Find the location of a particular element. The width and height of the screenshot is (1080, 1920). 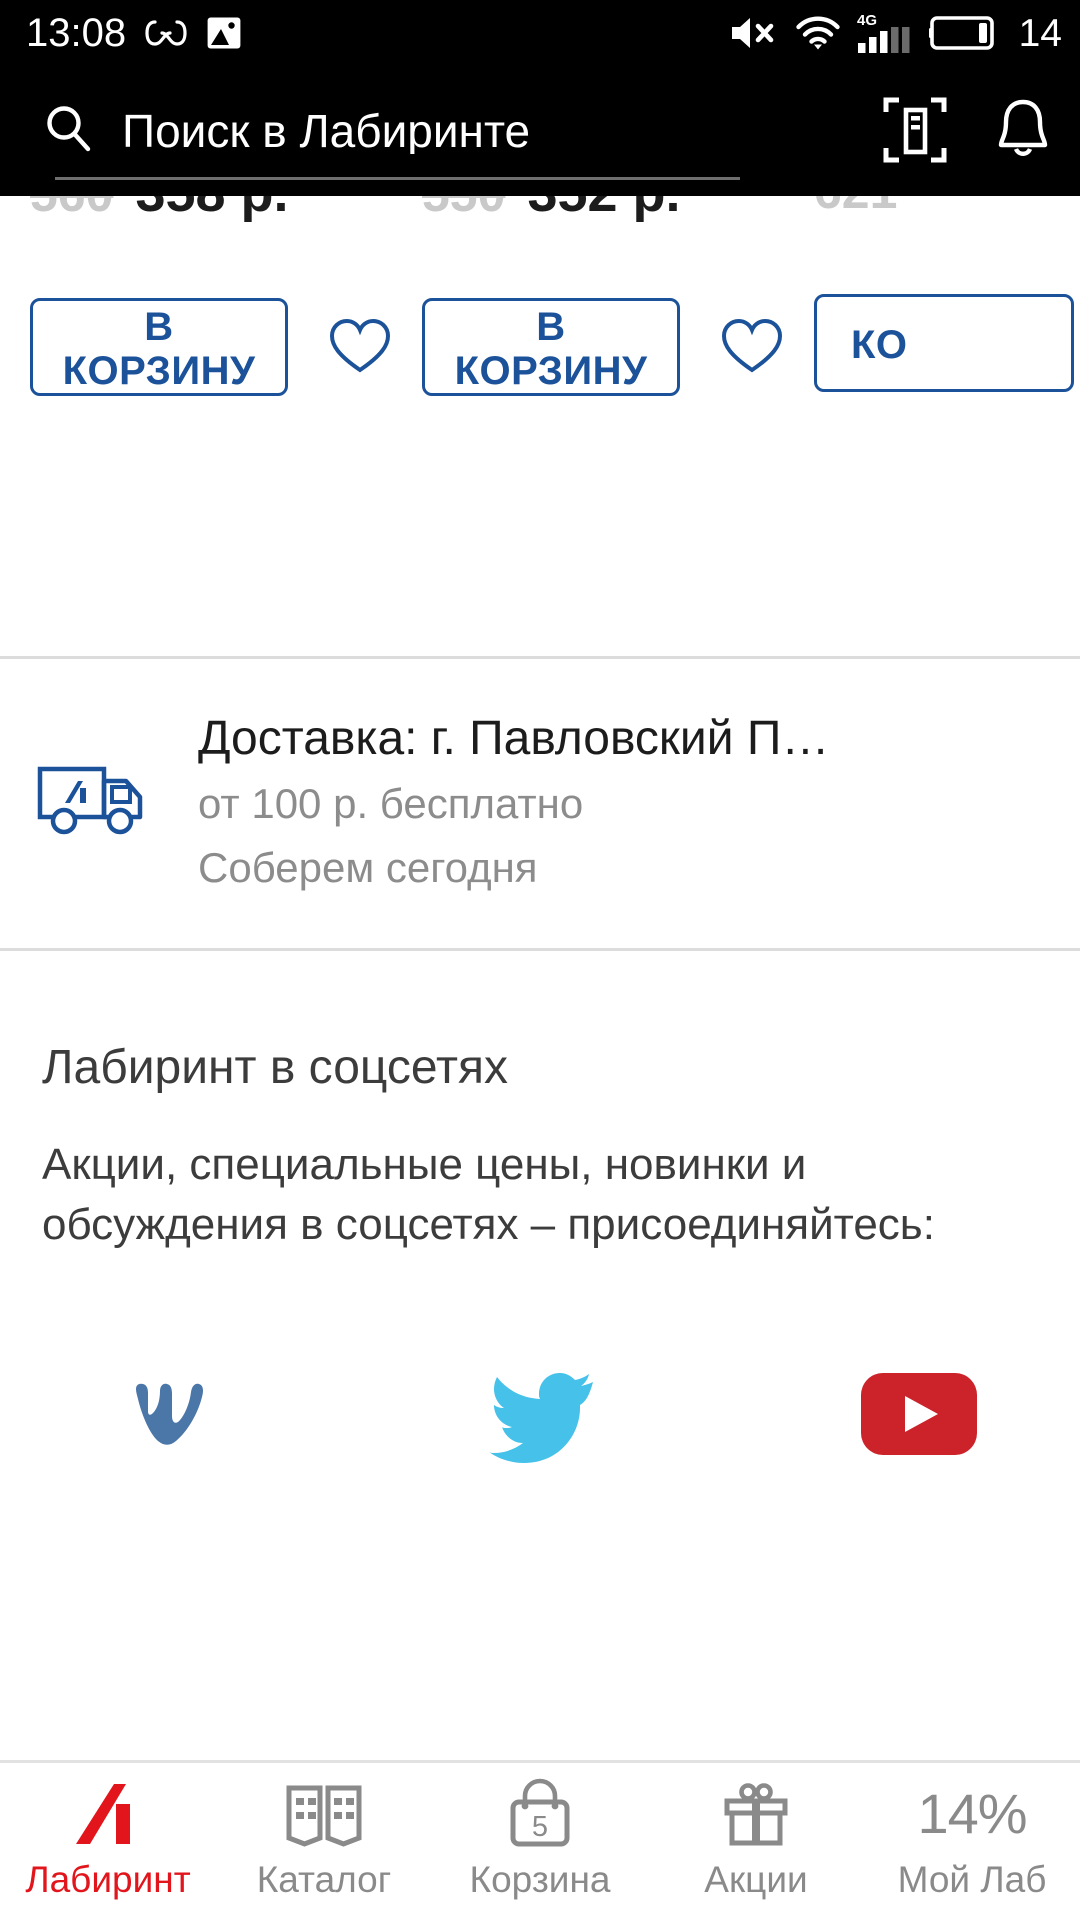

nav-label-labirint: Лабиринт is located at coordinates (108, 1879).